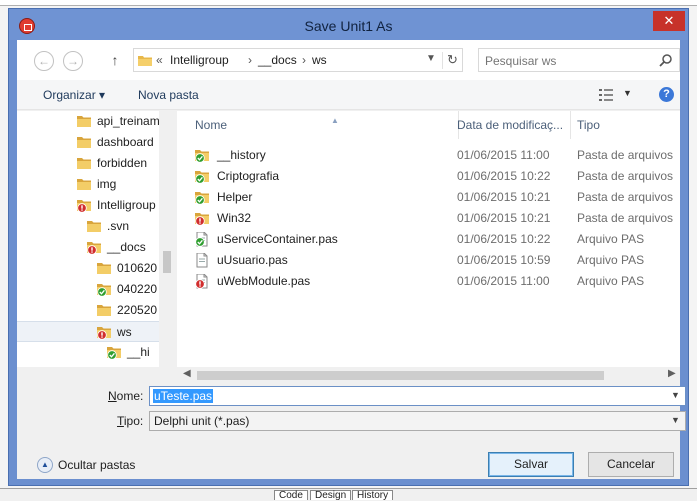 The width and height of the screenshot is (697, 501). What do you see at coordinates (625, 125) in the screenshot?
I see `column-header-type: Tipo` at bounding box center [625, 125].